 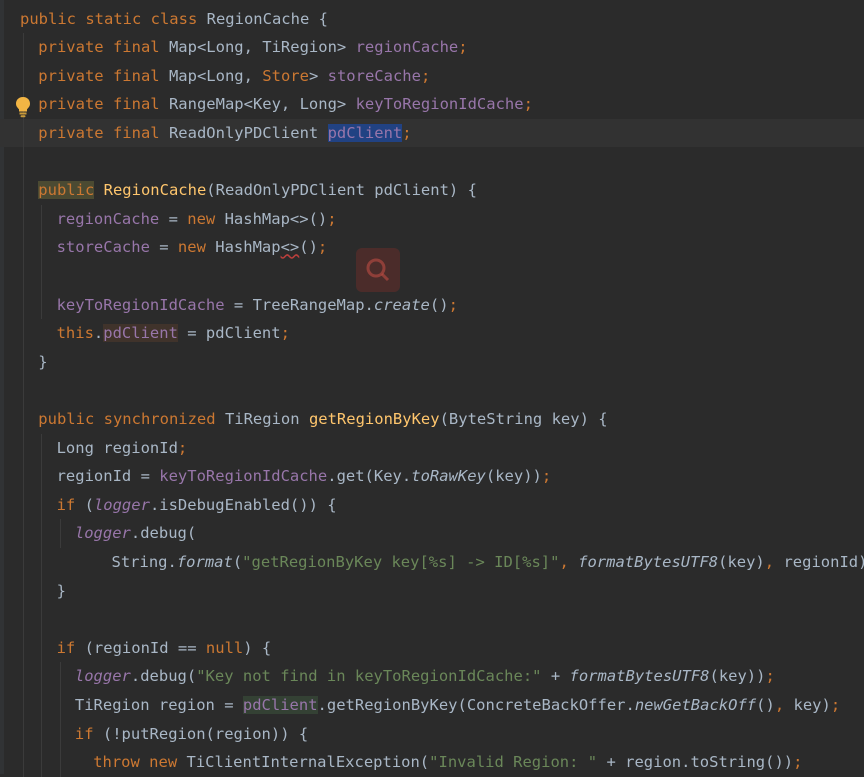 I want to click on code-token: ) {, so click(x=257, y=648).